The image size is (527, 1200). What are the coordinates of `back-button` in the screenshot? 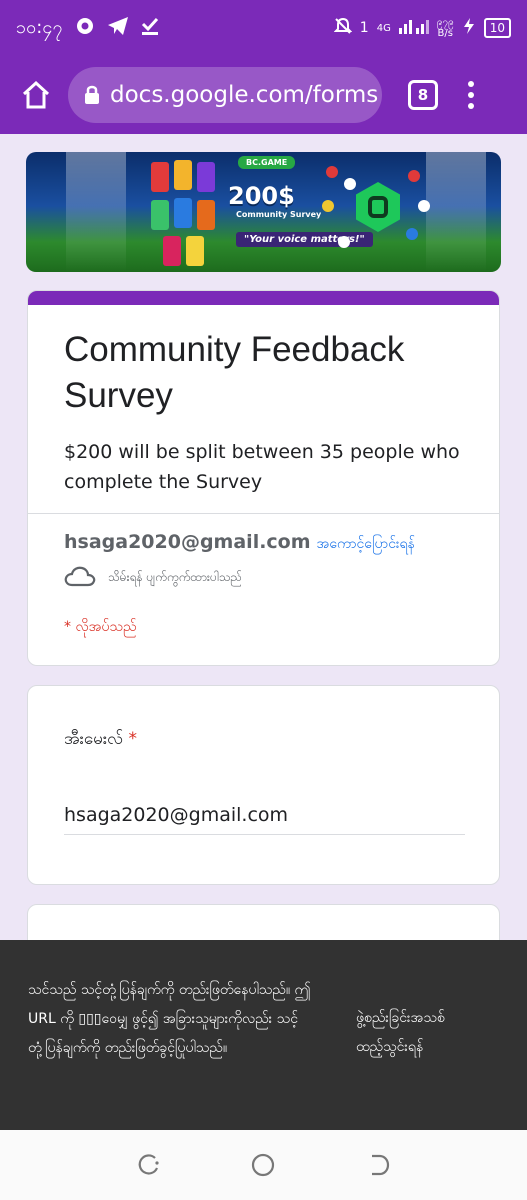 It's located at (379, 1165).